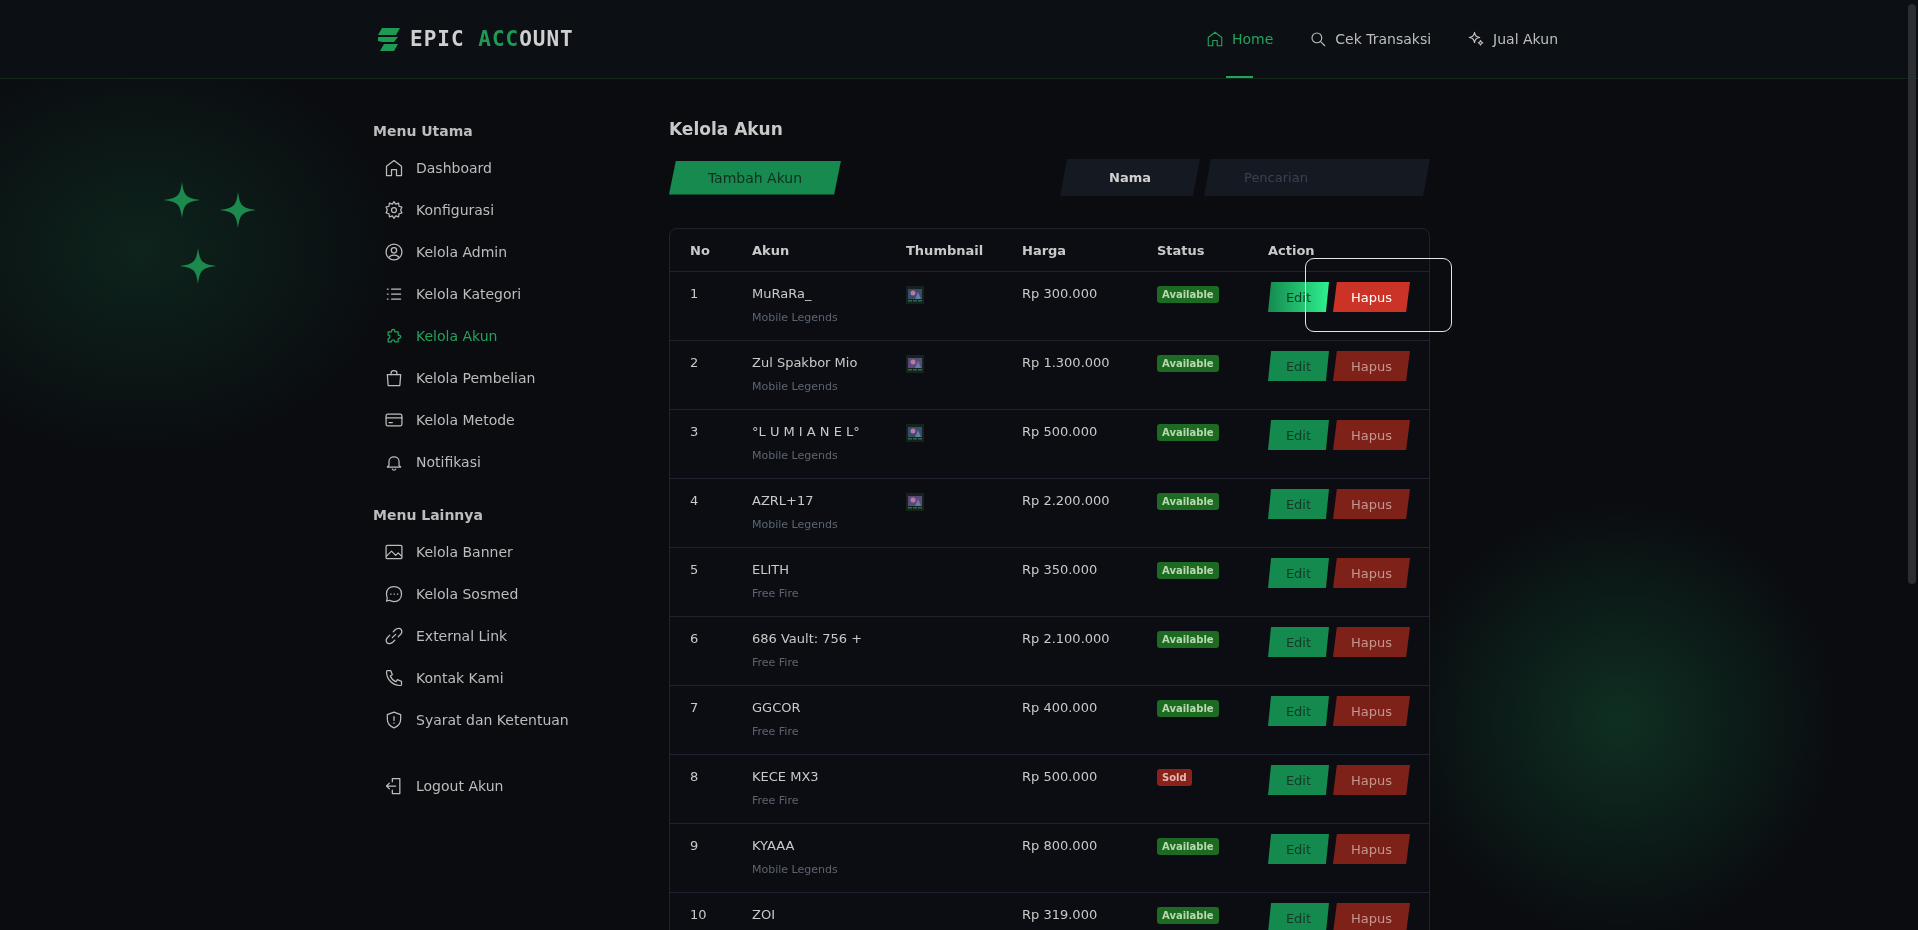  Describe the element at coordinates (1476, 39) in the screenshot. I see `sparkle-icon` at that location.